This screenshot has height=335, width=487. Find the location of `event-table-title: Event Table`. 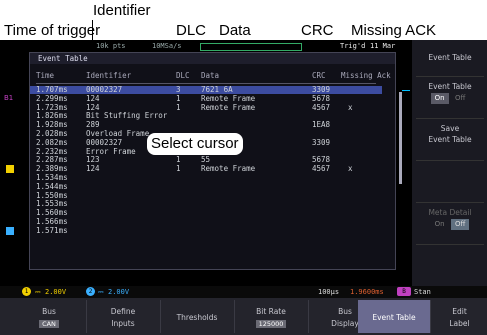

event-table-title: Event Table is located at coordinates (212, 58).